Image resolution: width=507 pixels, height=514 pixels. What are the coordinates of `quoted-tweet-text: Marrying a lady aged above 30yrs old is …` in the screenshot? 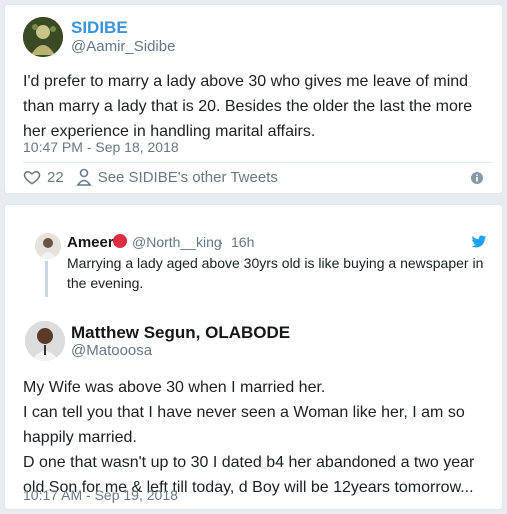 It's located at (275, 273).